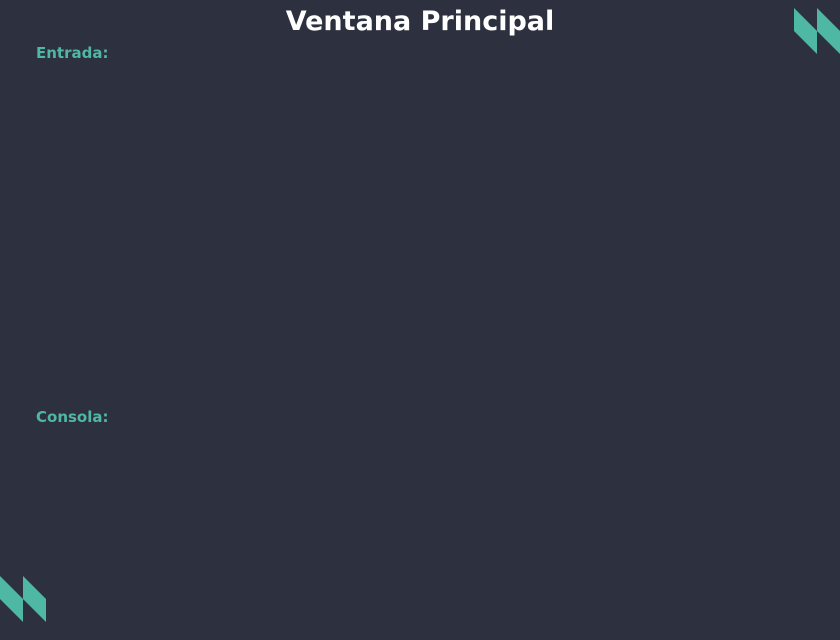 This screenshot has width=840, height=640. I want to click on console-label: Consola:, so click(72, 417).